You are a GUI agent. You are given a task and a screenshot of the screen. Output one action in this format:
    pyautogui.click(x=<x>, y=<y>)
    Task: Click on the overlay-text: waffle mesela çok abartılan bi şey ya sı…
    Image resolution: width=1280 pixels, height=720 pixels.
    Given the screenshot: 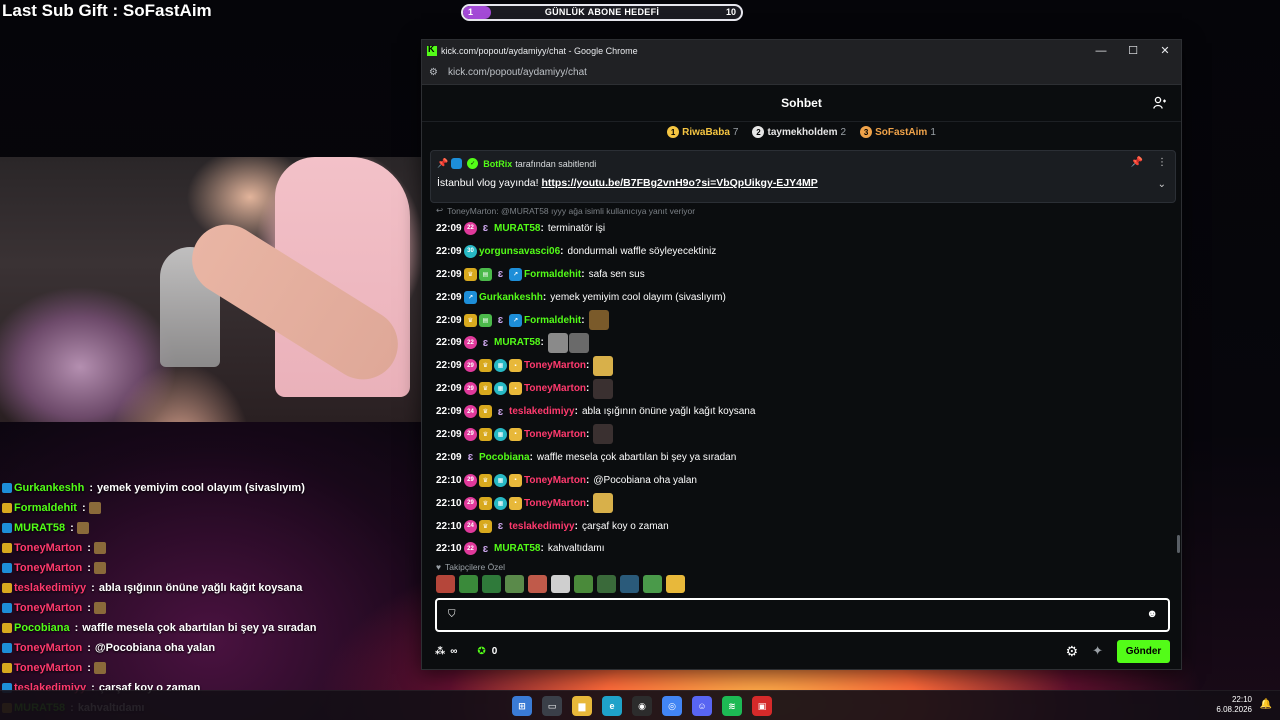 What is the action you would take?
    pyautogui.click(x=199, y=628)
    